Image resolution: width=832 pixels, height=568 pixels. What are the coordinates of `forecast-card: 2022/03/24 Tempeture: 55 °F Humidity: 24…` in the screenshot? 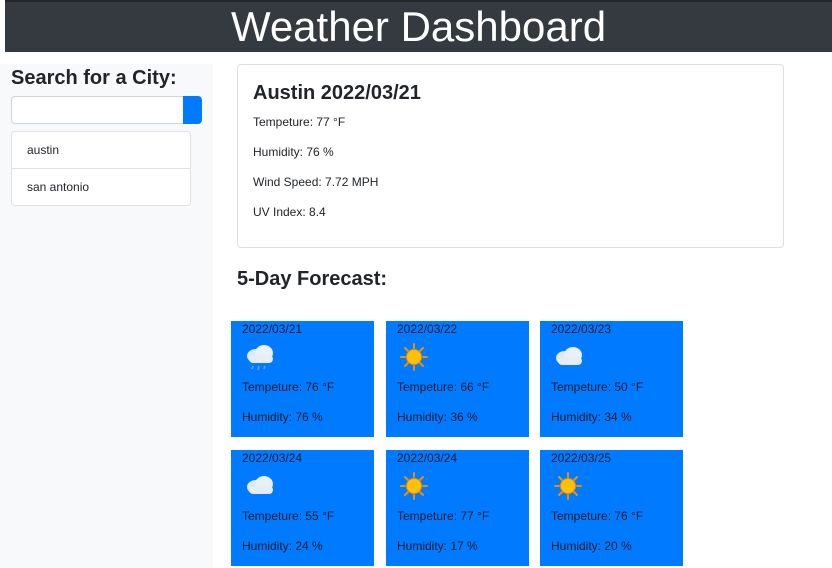 It's located at (302, 508).